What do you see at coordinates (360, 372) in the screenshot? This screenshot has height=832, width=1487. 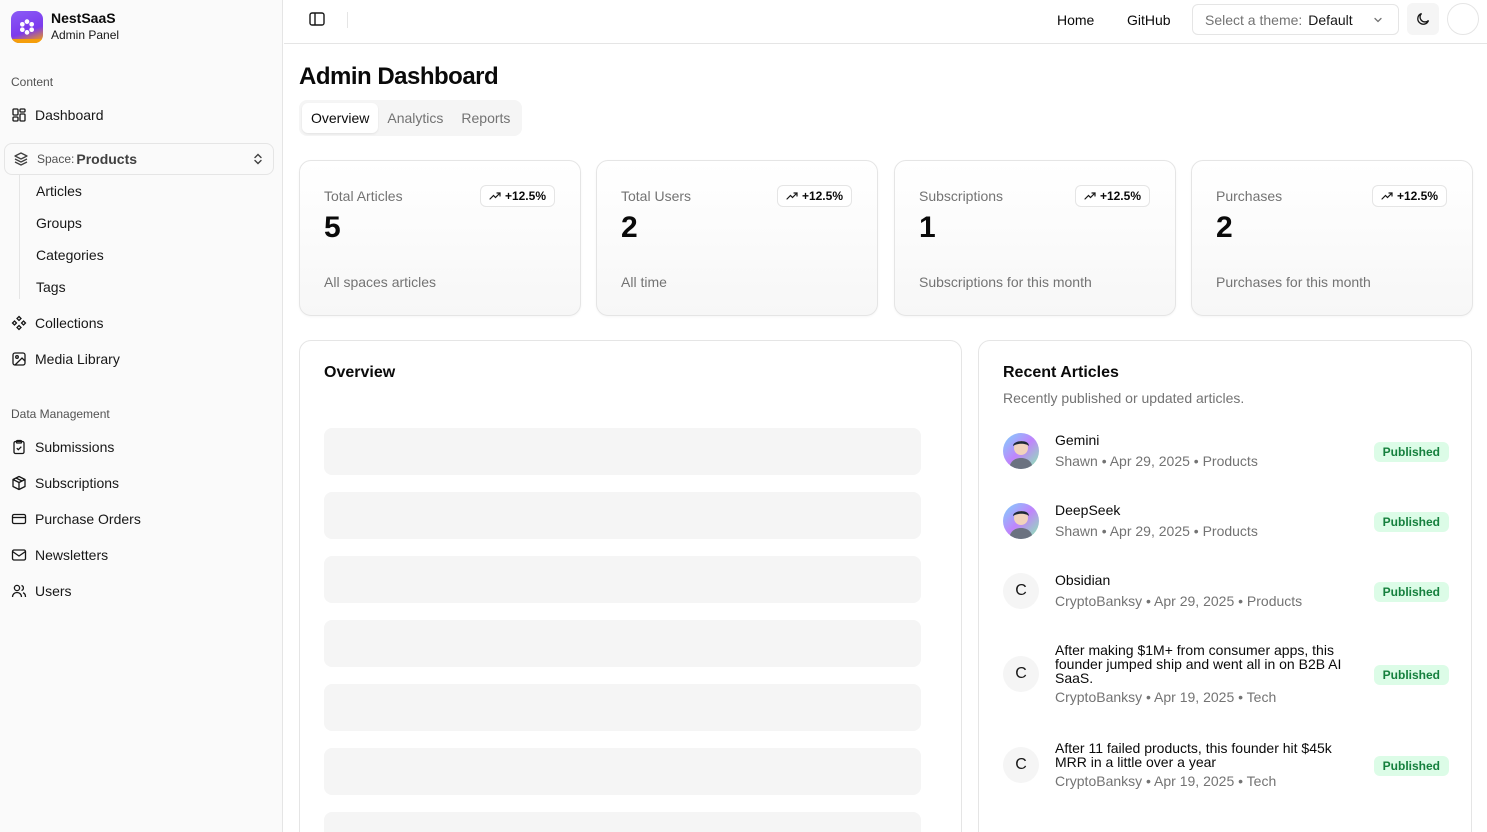 I see `overview-title: Overview` at bounding box center [360, 372].